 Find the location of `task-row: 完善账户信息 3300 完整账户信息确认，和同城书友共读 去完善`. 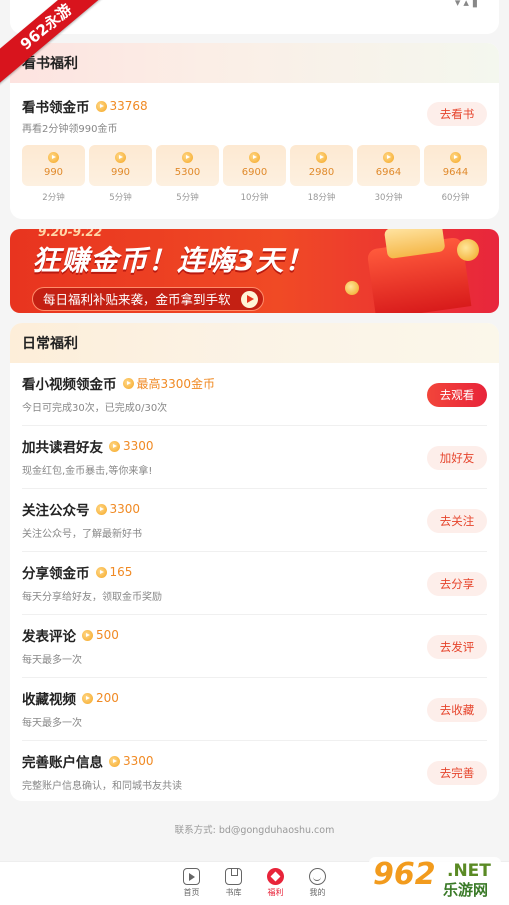

task-row: 完善账户信息 3300 完整账户信息确认，和同城书友共读 去完善 is located at coordinates (254, 771).